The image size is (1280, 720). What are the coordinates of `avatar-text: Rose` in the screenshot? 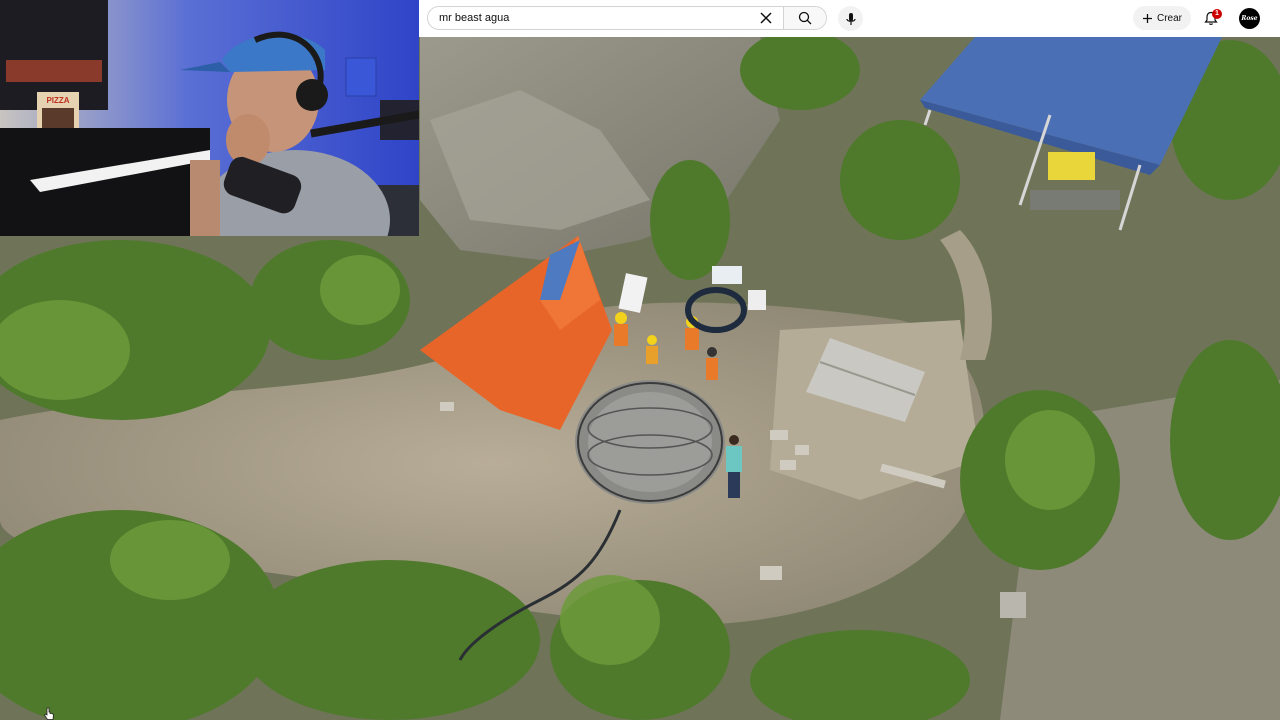 It's located at (1249, 18).